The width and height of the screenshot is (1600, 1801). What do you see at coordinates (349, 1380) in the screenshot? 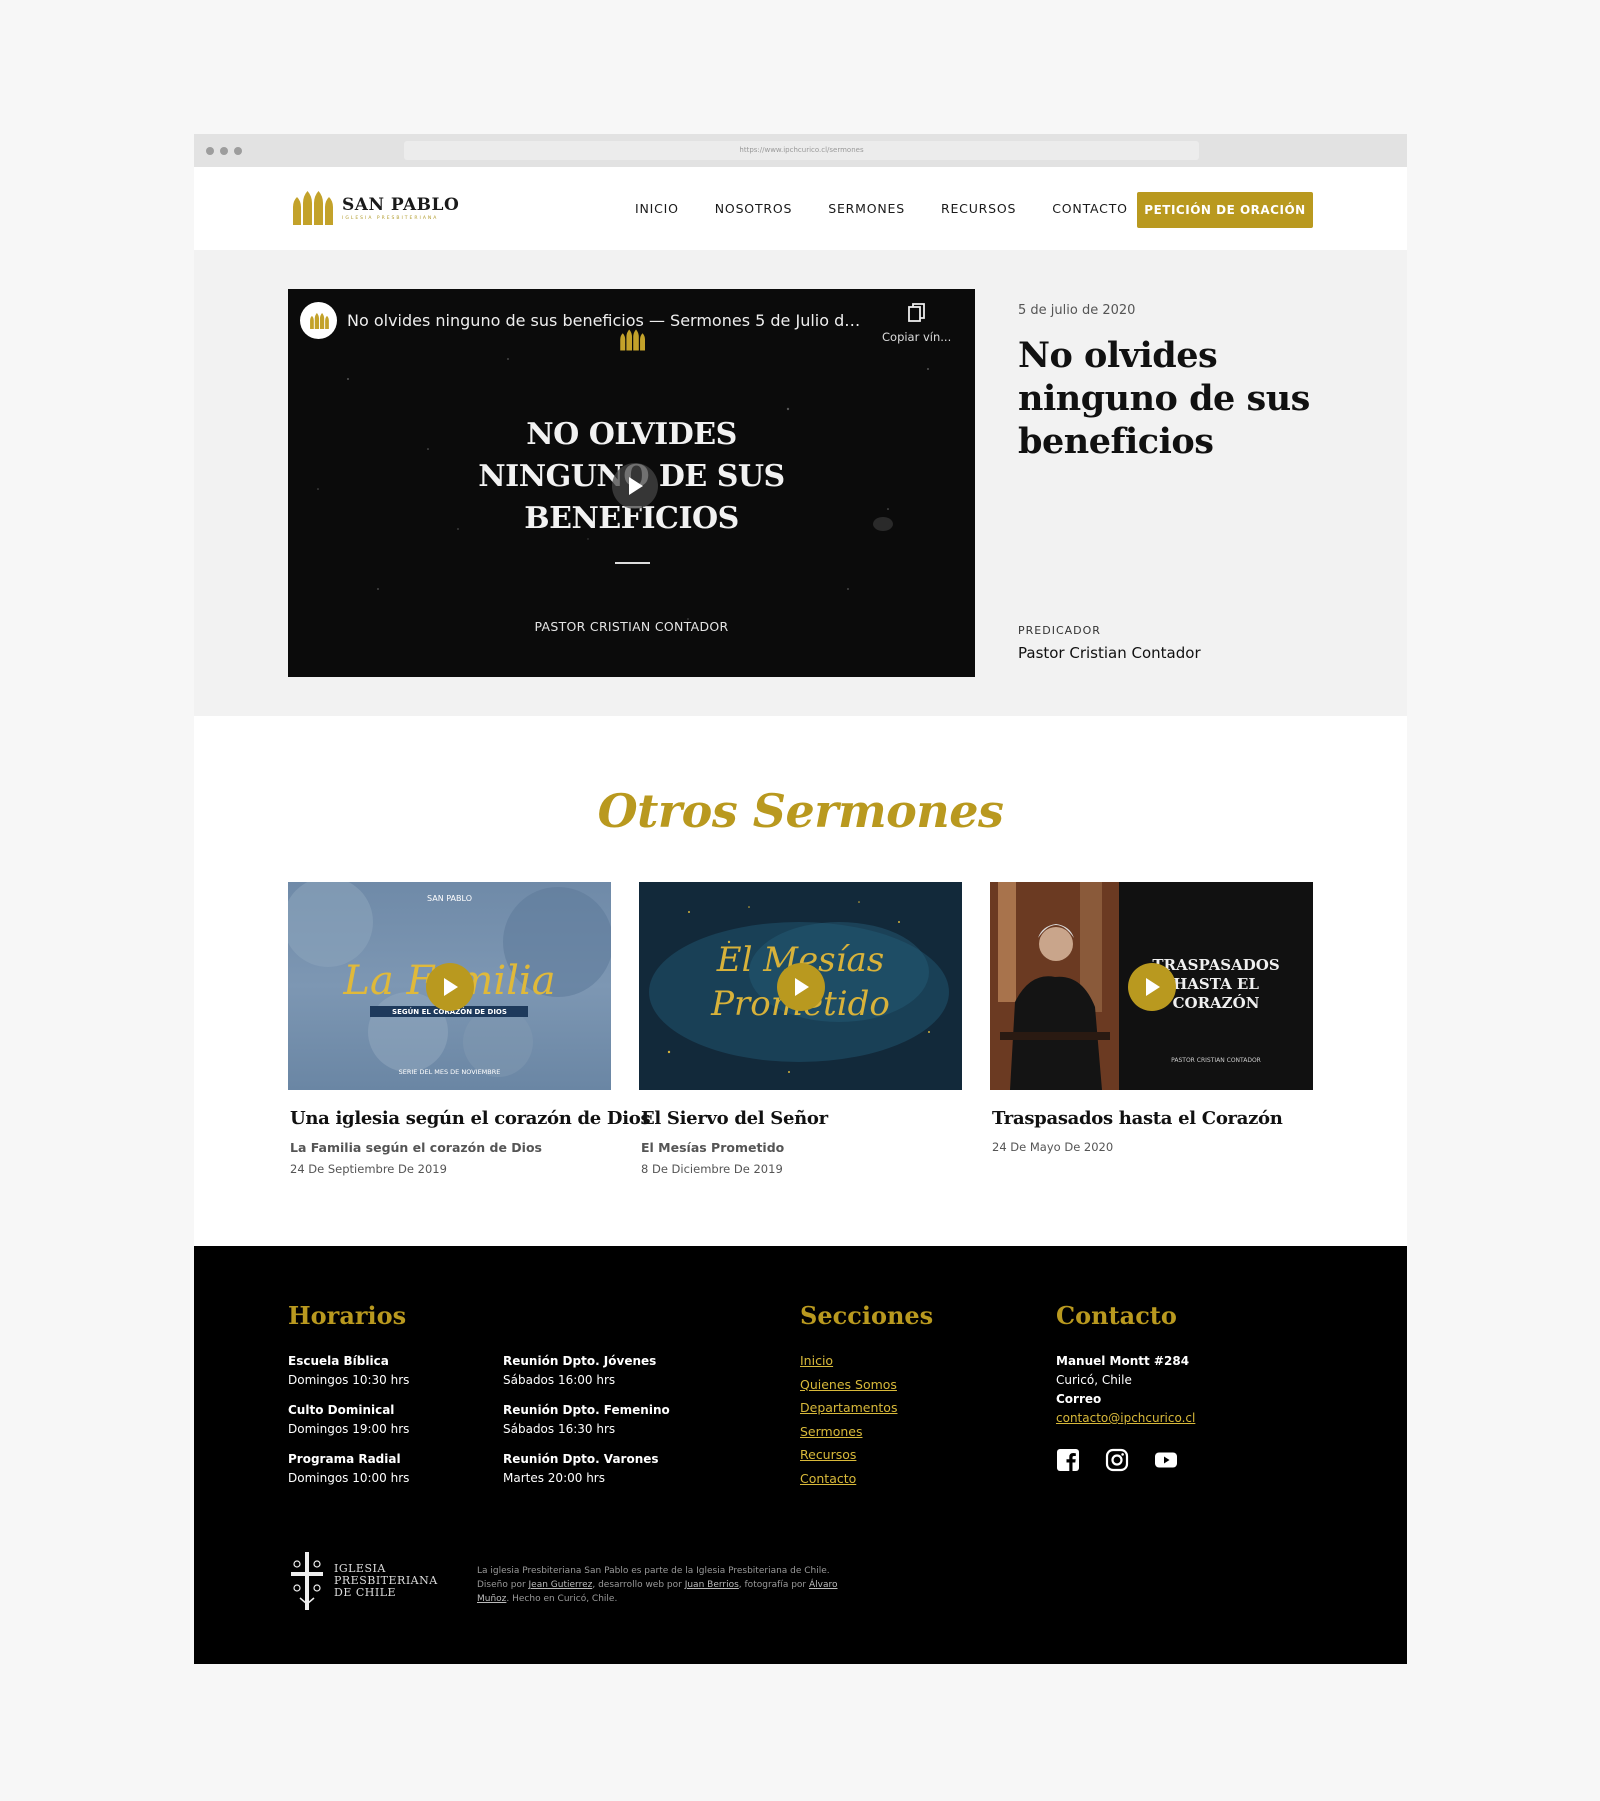
I see `schedule-time: Domingos 10:30 hrs` at bounding box center [349, 1380].